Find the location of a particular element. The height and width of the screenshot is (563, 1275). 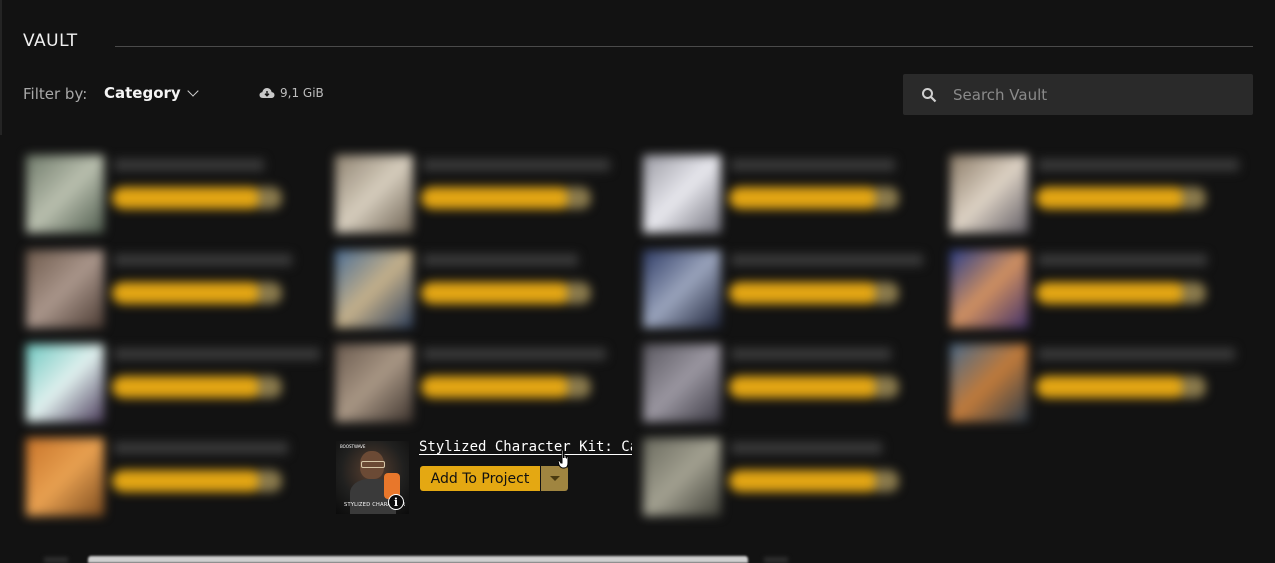

chevron-down-icon is located at coordinates (193, 91).